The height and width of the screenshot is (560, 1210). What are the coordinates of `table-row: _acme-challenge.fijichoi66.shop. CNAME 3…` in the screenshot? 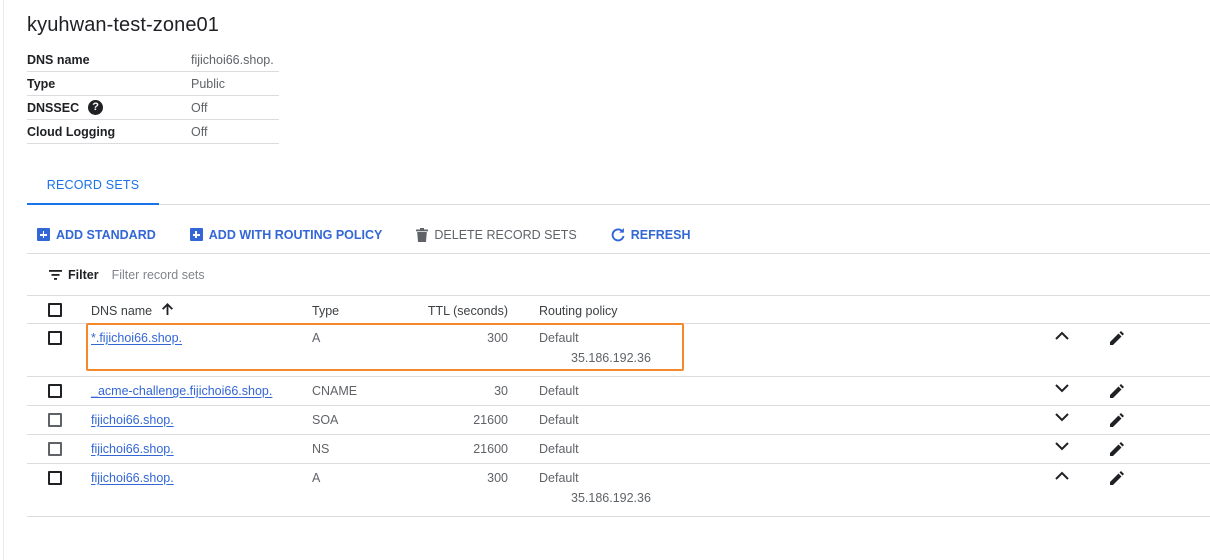 It's located at (618, 391).